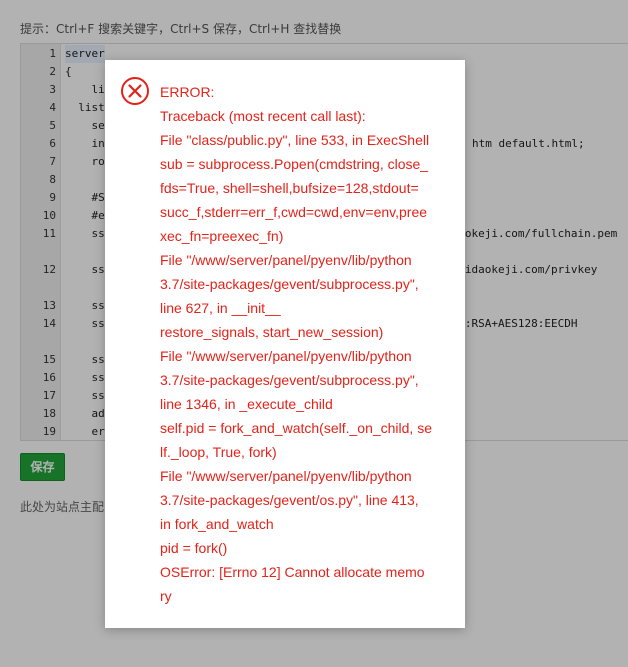 The height and width of the screenshot is (667, 628). Describe the element at coordinates (222, 236) in the screenshot. I see `error-line: xec_fn=preexec_fn)` at that location.